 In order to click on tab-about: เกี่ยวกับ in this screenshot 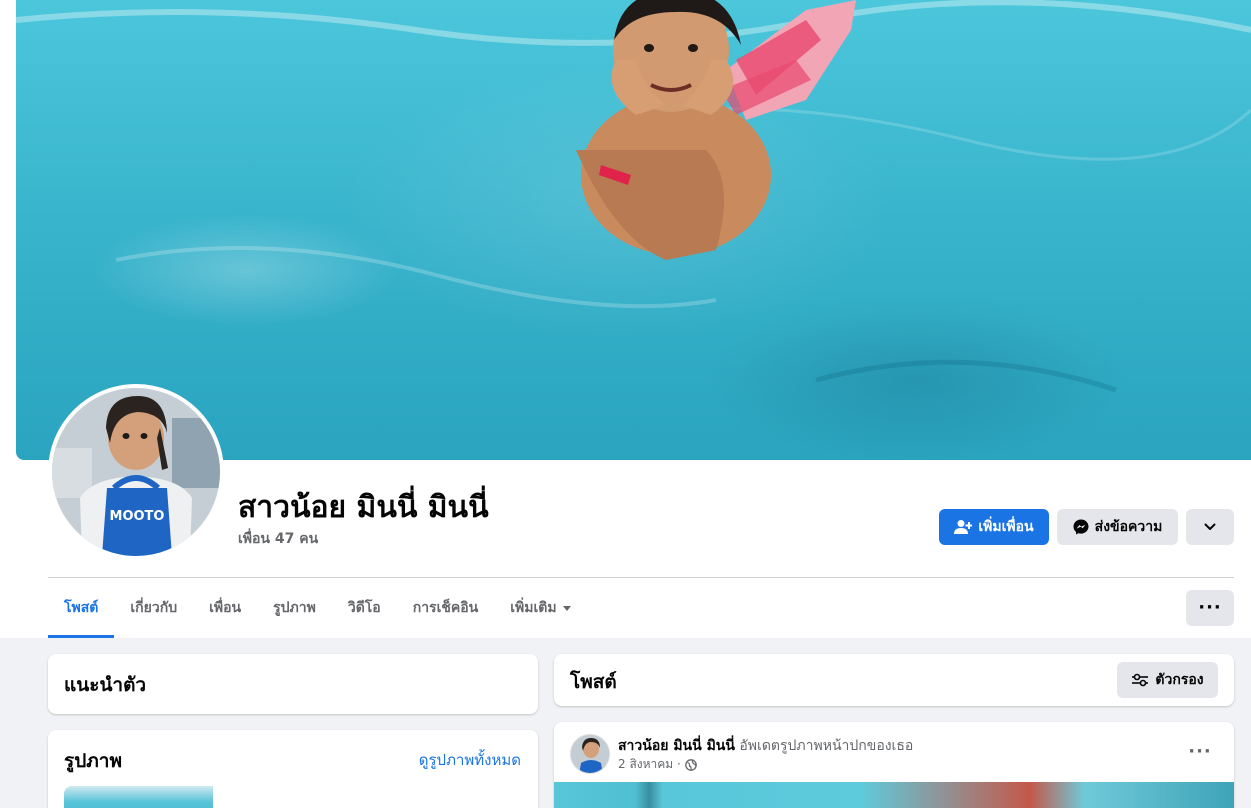, I will do `click(153, 608)`.